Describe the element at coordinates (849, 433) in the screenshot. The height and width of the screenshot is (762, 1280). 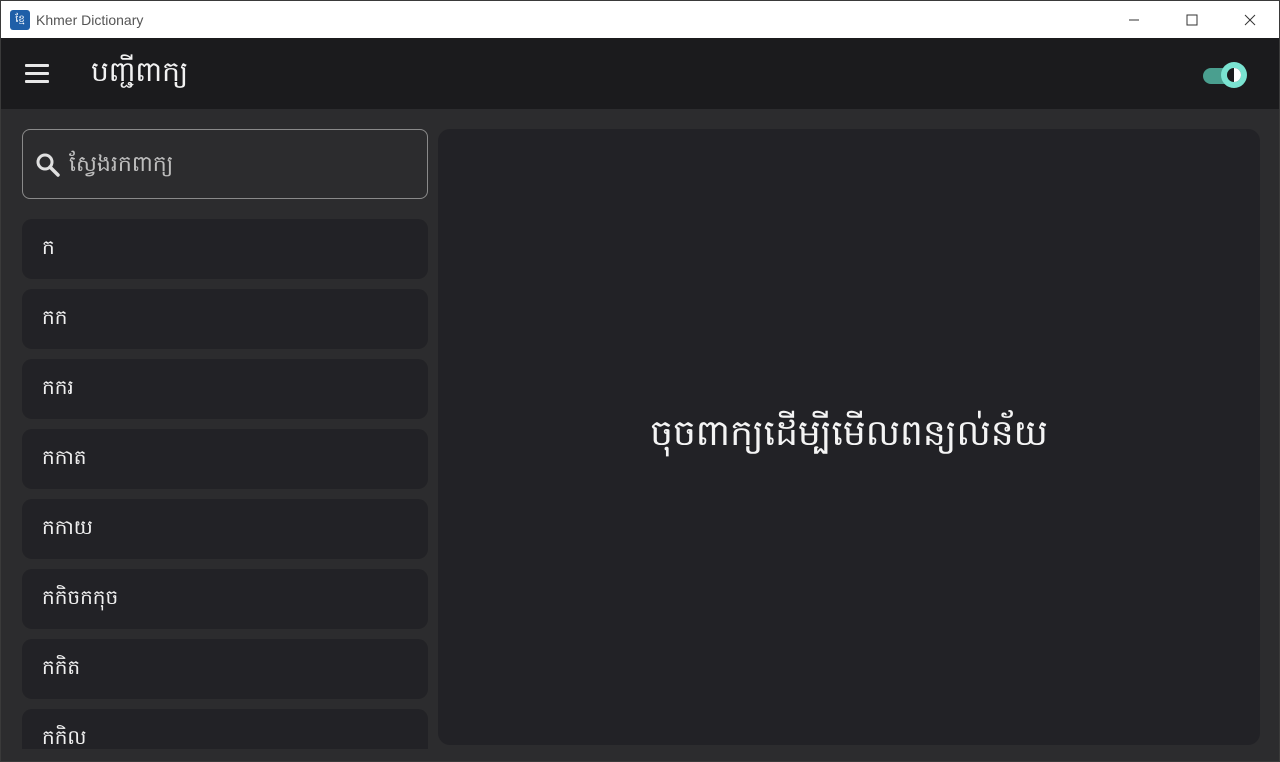
I see `empty-state-message: ចុចពាក្យដើម្បីមើលពន្យល់ន័យ` at that location.